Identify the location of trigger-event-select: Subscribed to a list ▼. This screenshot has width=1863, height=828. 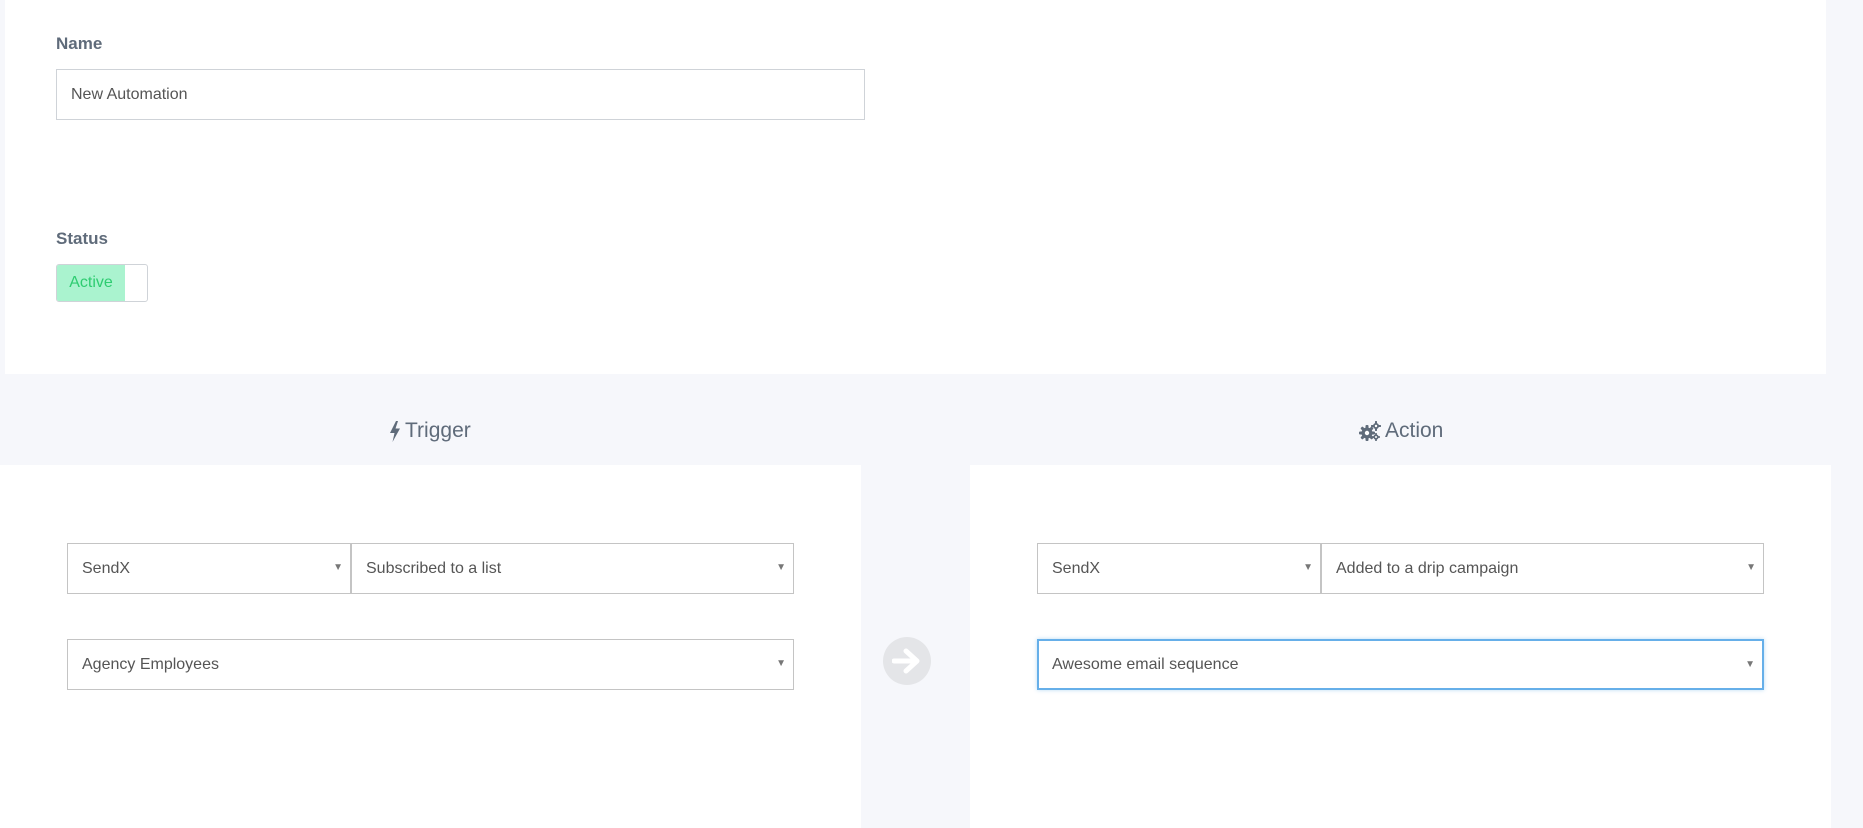
(572, 568).